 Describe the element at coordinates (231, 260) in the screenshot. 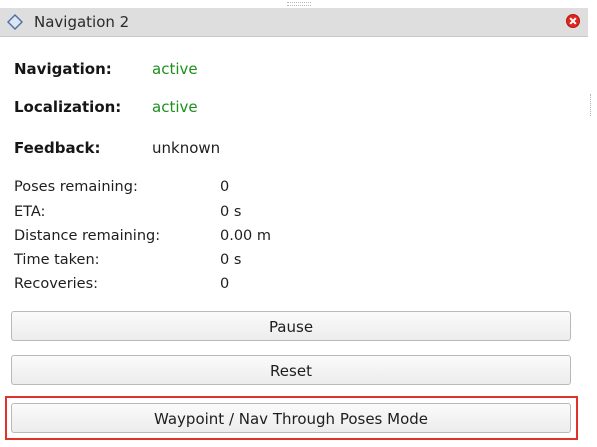

I see `time-taken-value: 0 s` at that location.